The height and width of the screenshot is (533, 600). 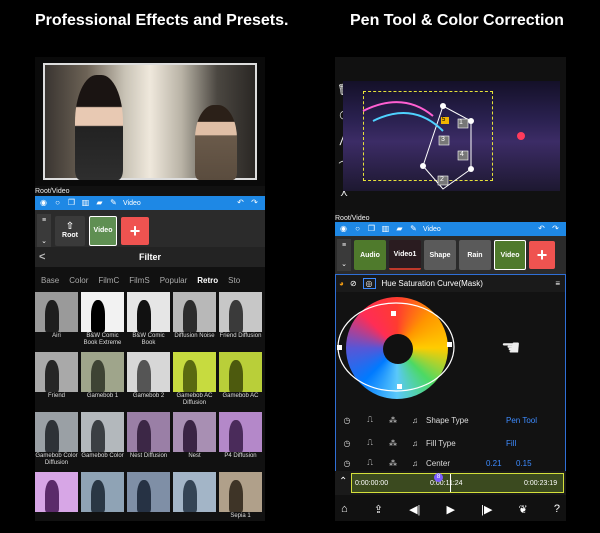 What do you see at coordinates (451, 463) in the screenshot?
I see `property-row-center: ◷ ⎍ ⁂ ♫ Center 0.21 0.15` at bounding box center [451, 463].